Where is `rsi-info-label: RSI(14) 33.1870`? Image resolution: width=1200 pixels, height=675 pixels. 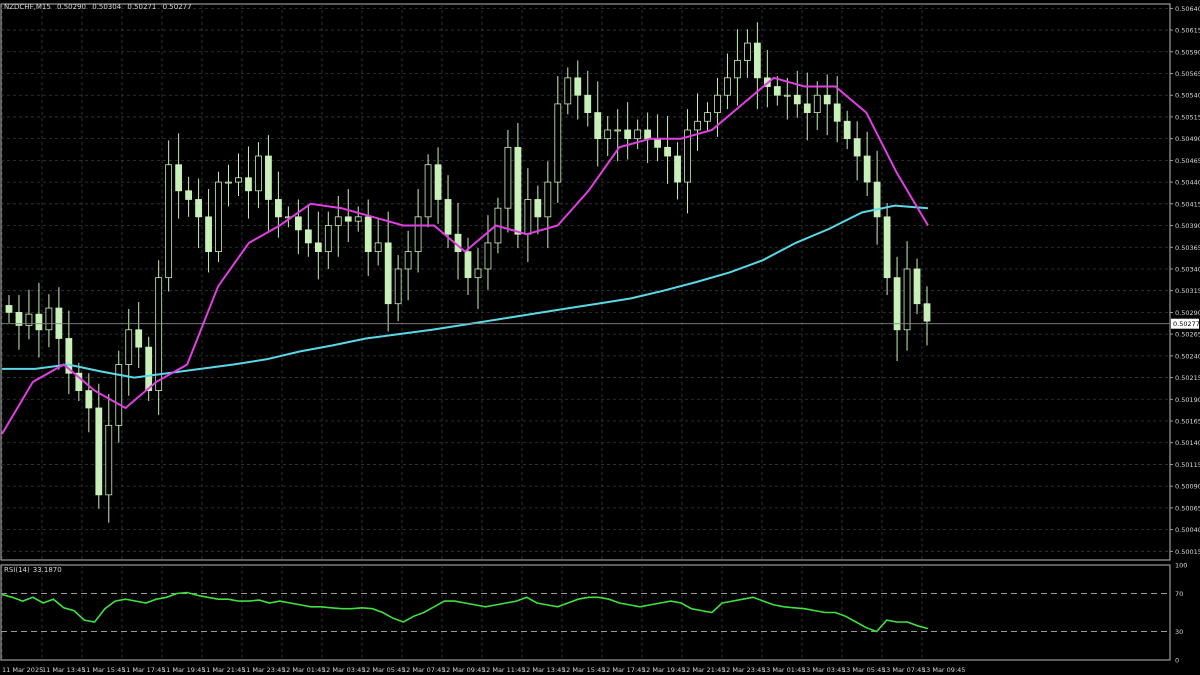
rsi-info-label: RSI(14) 33.1870 is located at coordinates (34, 570).